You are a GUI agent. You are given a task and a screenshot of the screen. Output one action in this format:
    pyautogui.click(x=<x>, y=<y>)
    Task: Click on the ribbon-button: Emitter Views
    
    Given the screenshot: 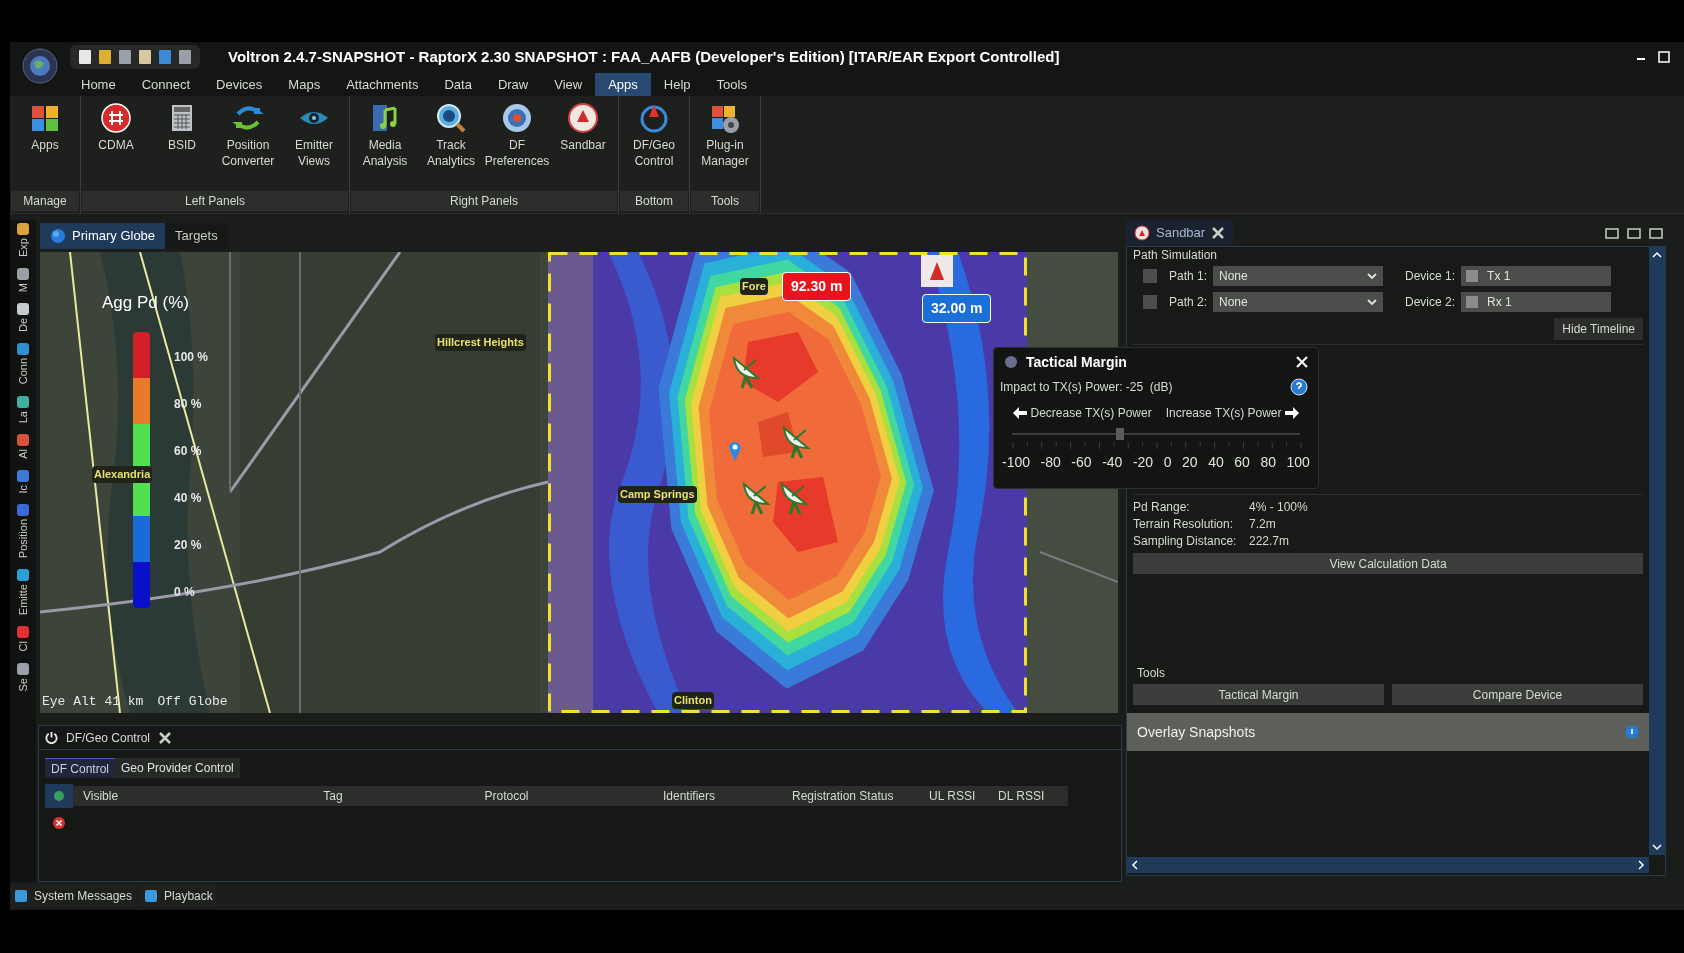 What is the action you would take?
    pyautogui.click(x=314, y=146)
    